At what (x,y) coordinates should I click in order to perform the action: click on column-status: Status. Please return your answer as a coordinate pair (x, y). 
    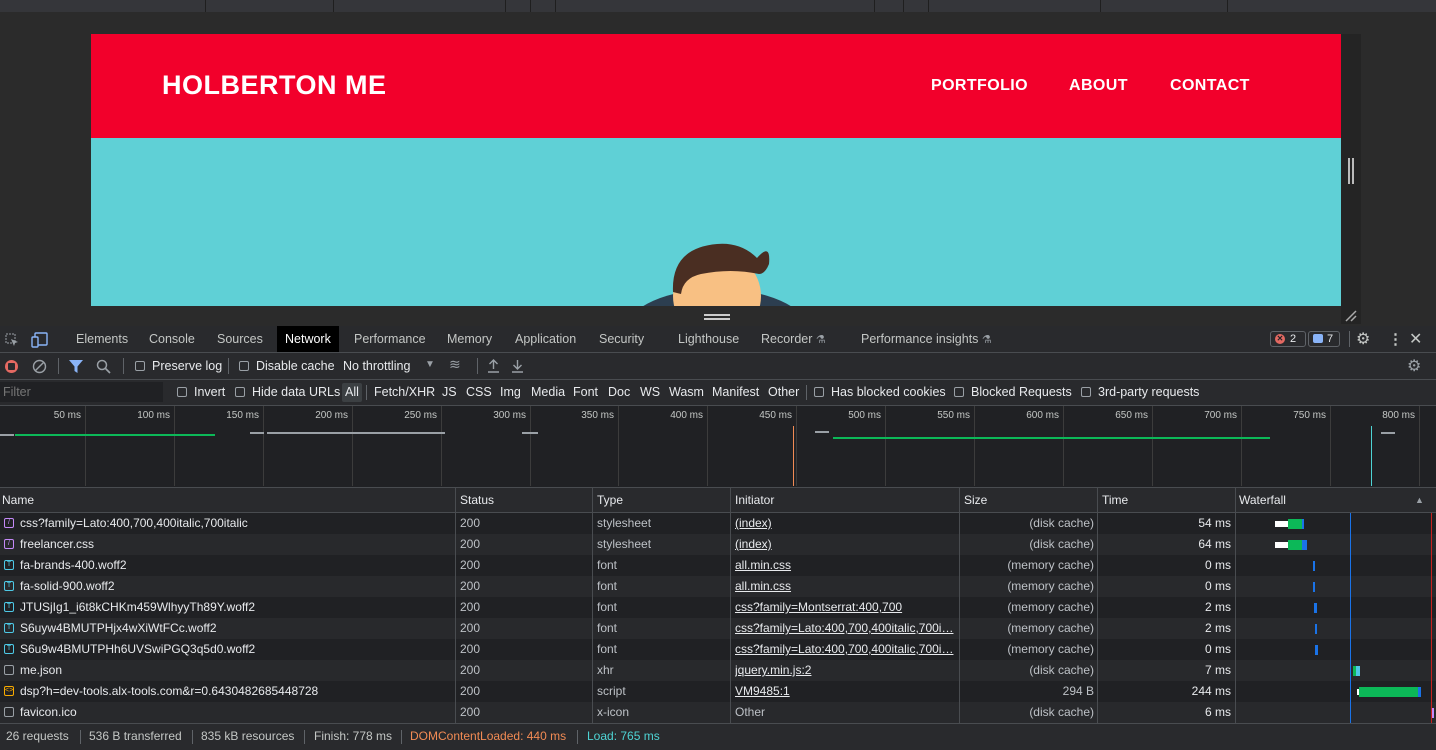
    Looking at the image, I should click on (476, 500).